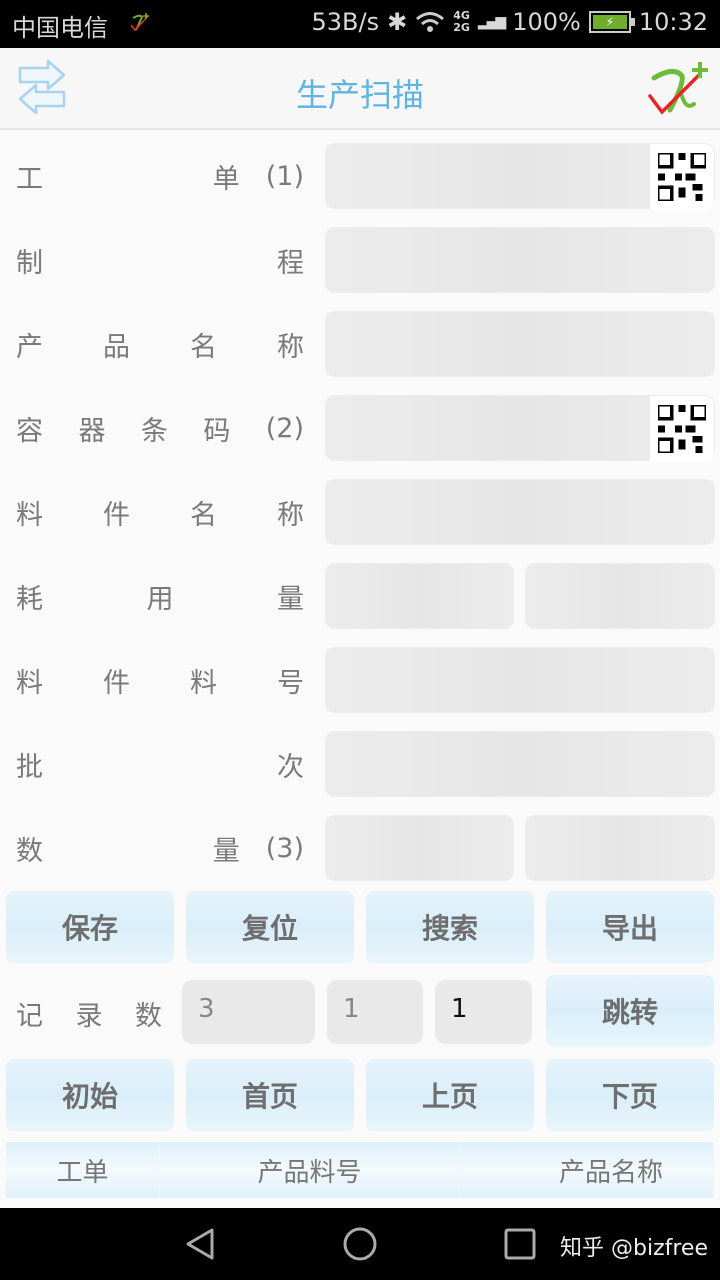 This screenshot has width=720, height=1280. I want to click on quantity-input-b, so click(620, 848).